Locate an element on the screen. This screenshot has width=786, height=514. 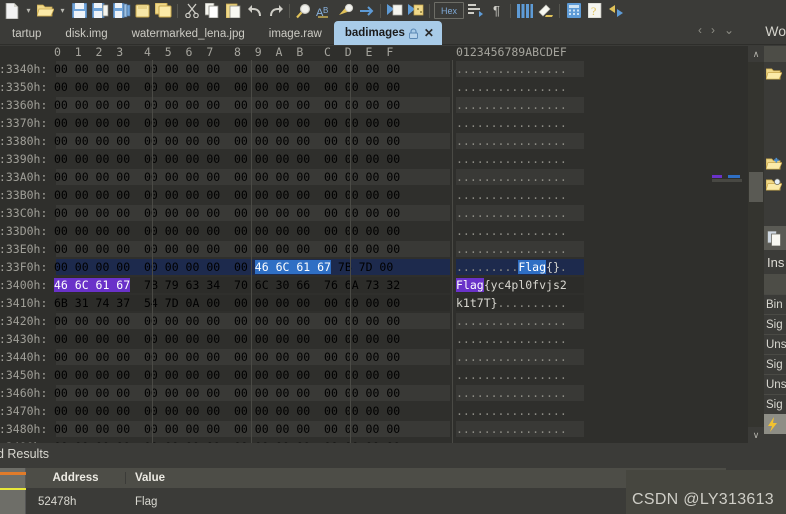
save-as-icon is located at coordinates (100, 10).